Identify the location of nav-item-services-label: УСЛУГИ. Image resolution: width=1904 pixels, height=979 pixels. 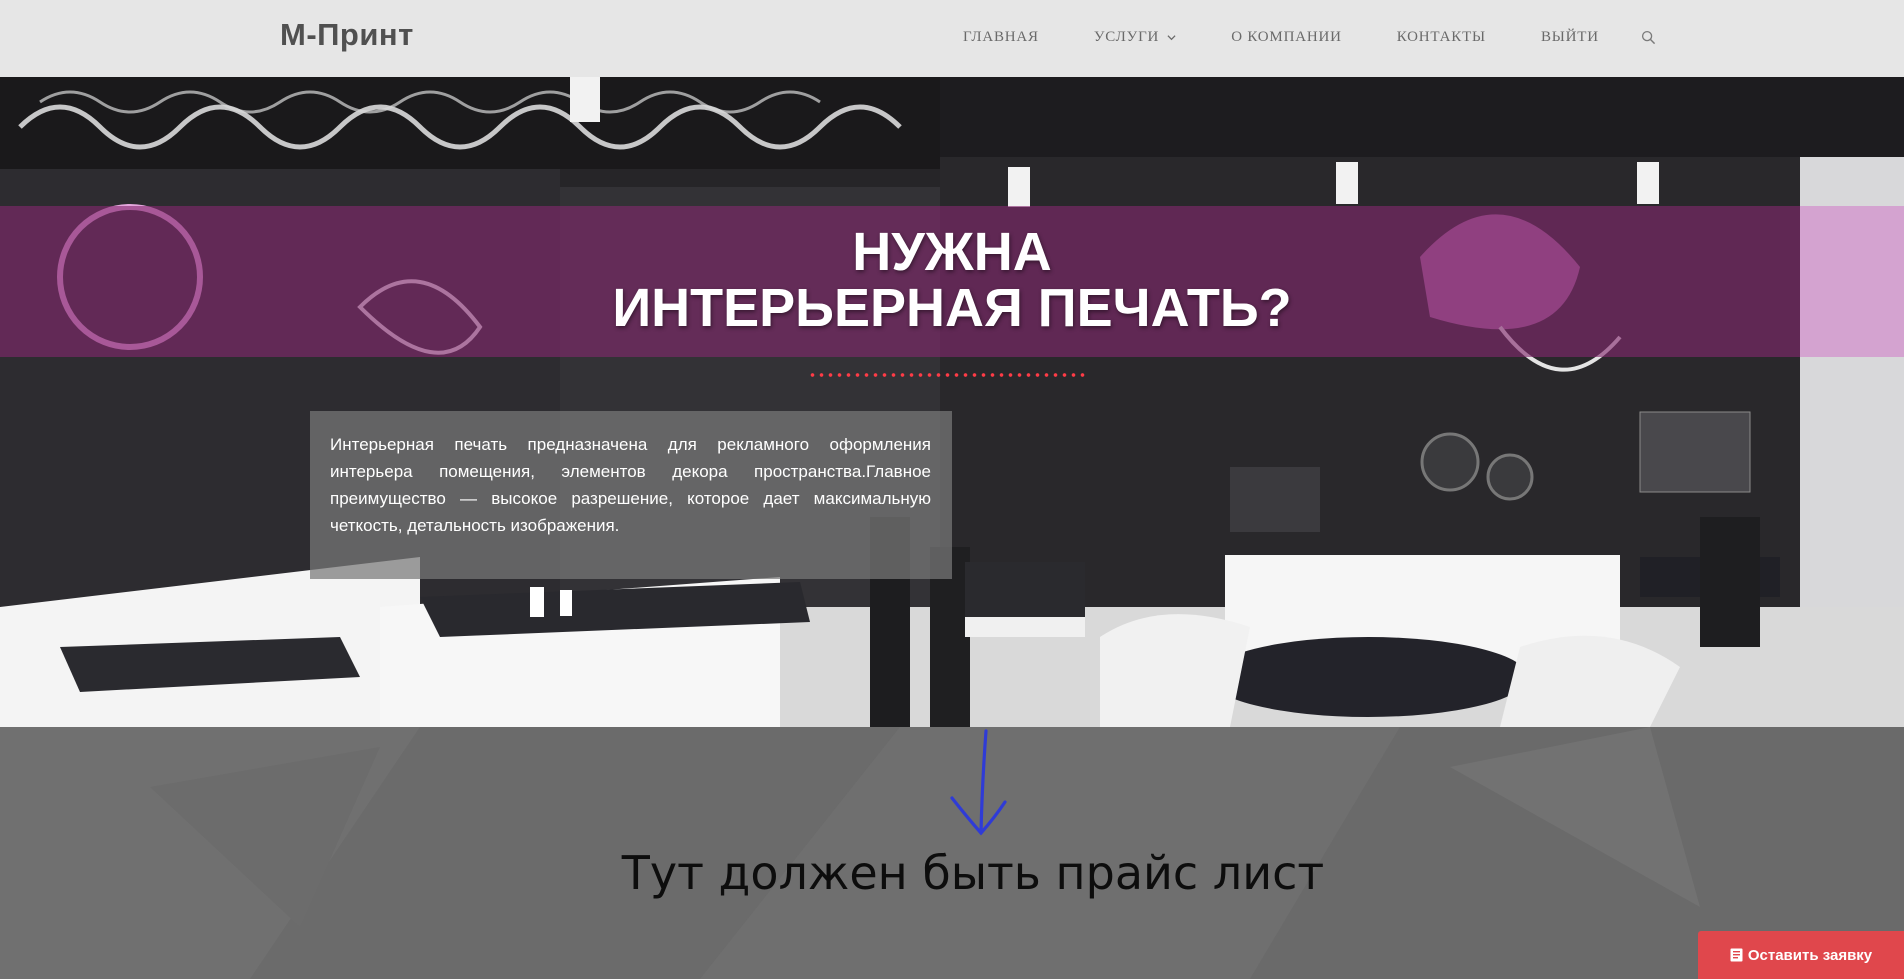
(1126, 36).